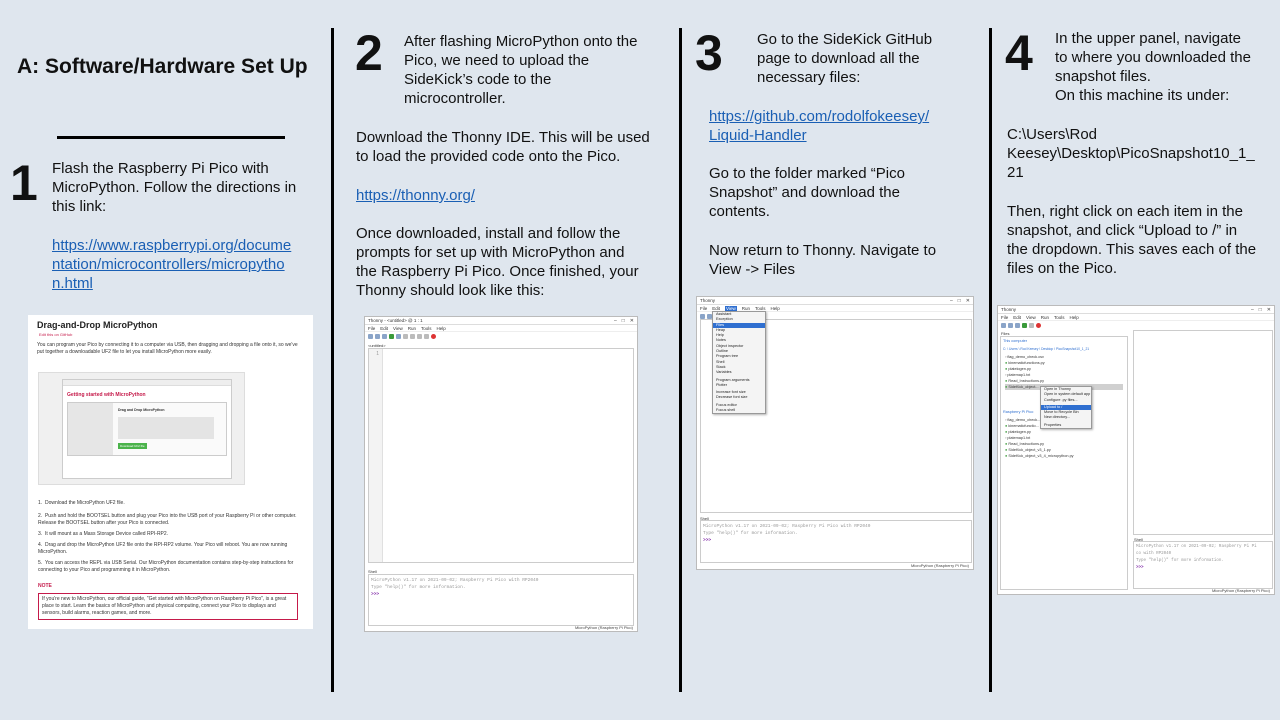 This screenshot has width=1280, height=720. I want to click on context-item: Properties, so click(1066, 425).